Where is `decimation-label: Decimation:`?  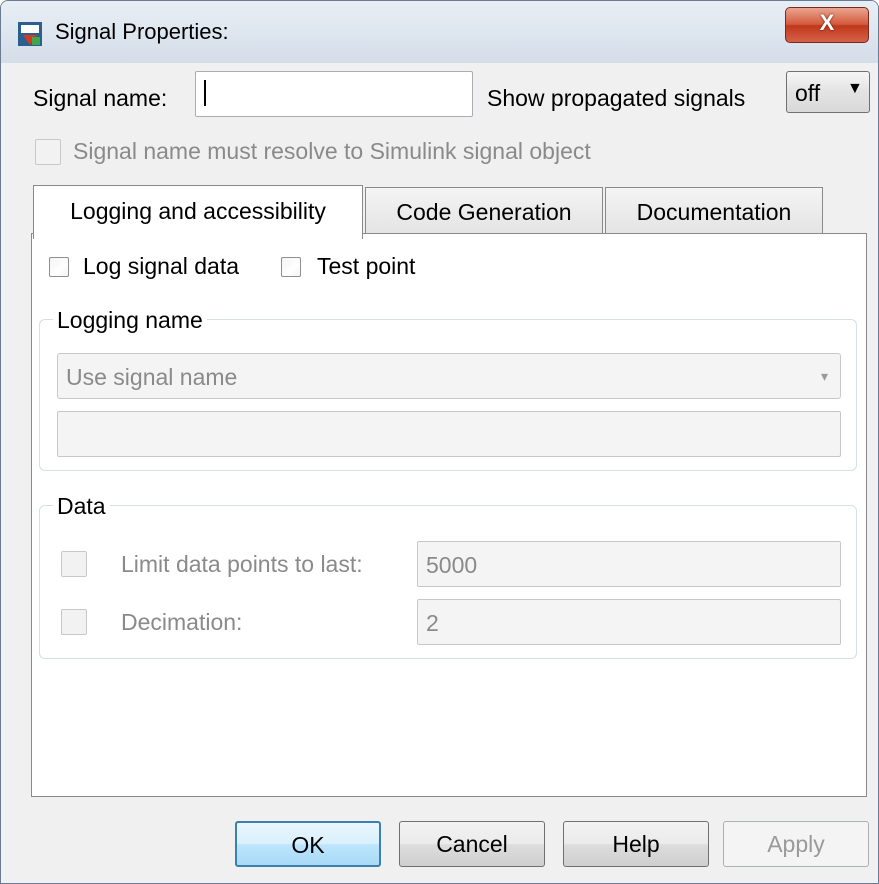
decimation-label: Decimation: is located at coordinates (182, 622).